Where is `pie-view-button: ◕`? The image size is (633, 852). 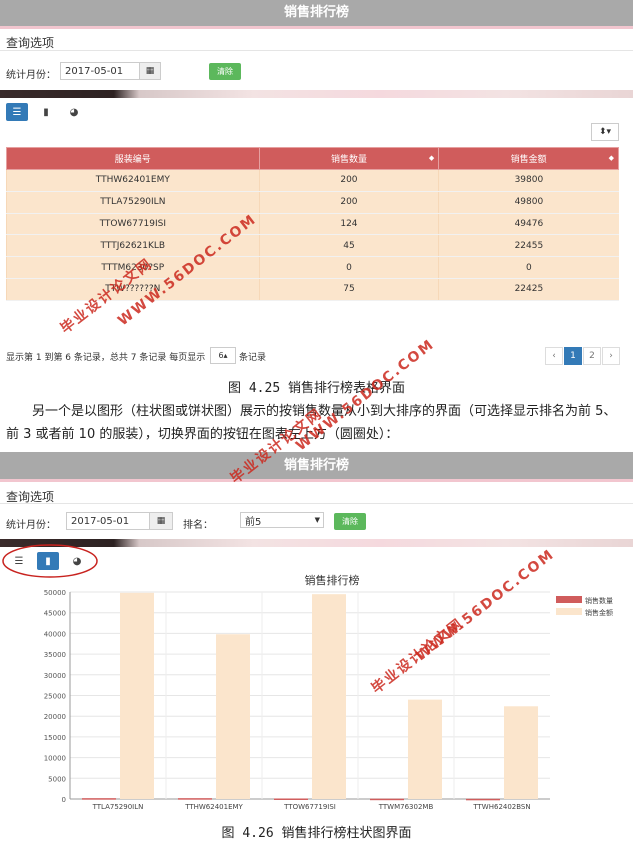 pie-view-button: ◕ is located at coordinates (74, 112).